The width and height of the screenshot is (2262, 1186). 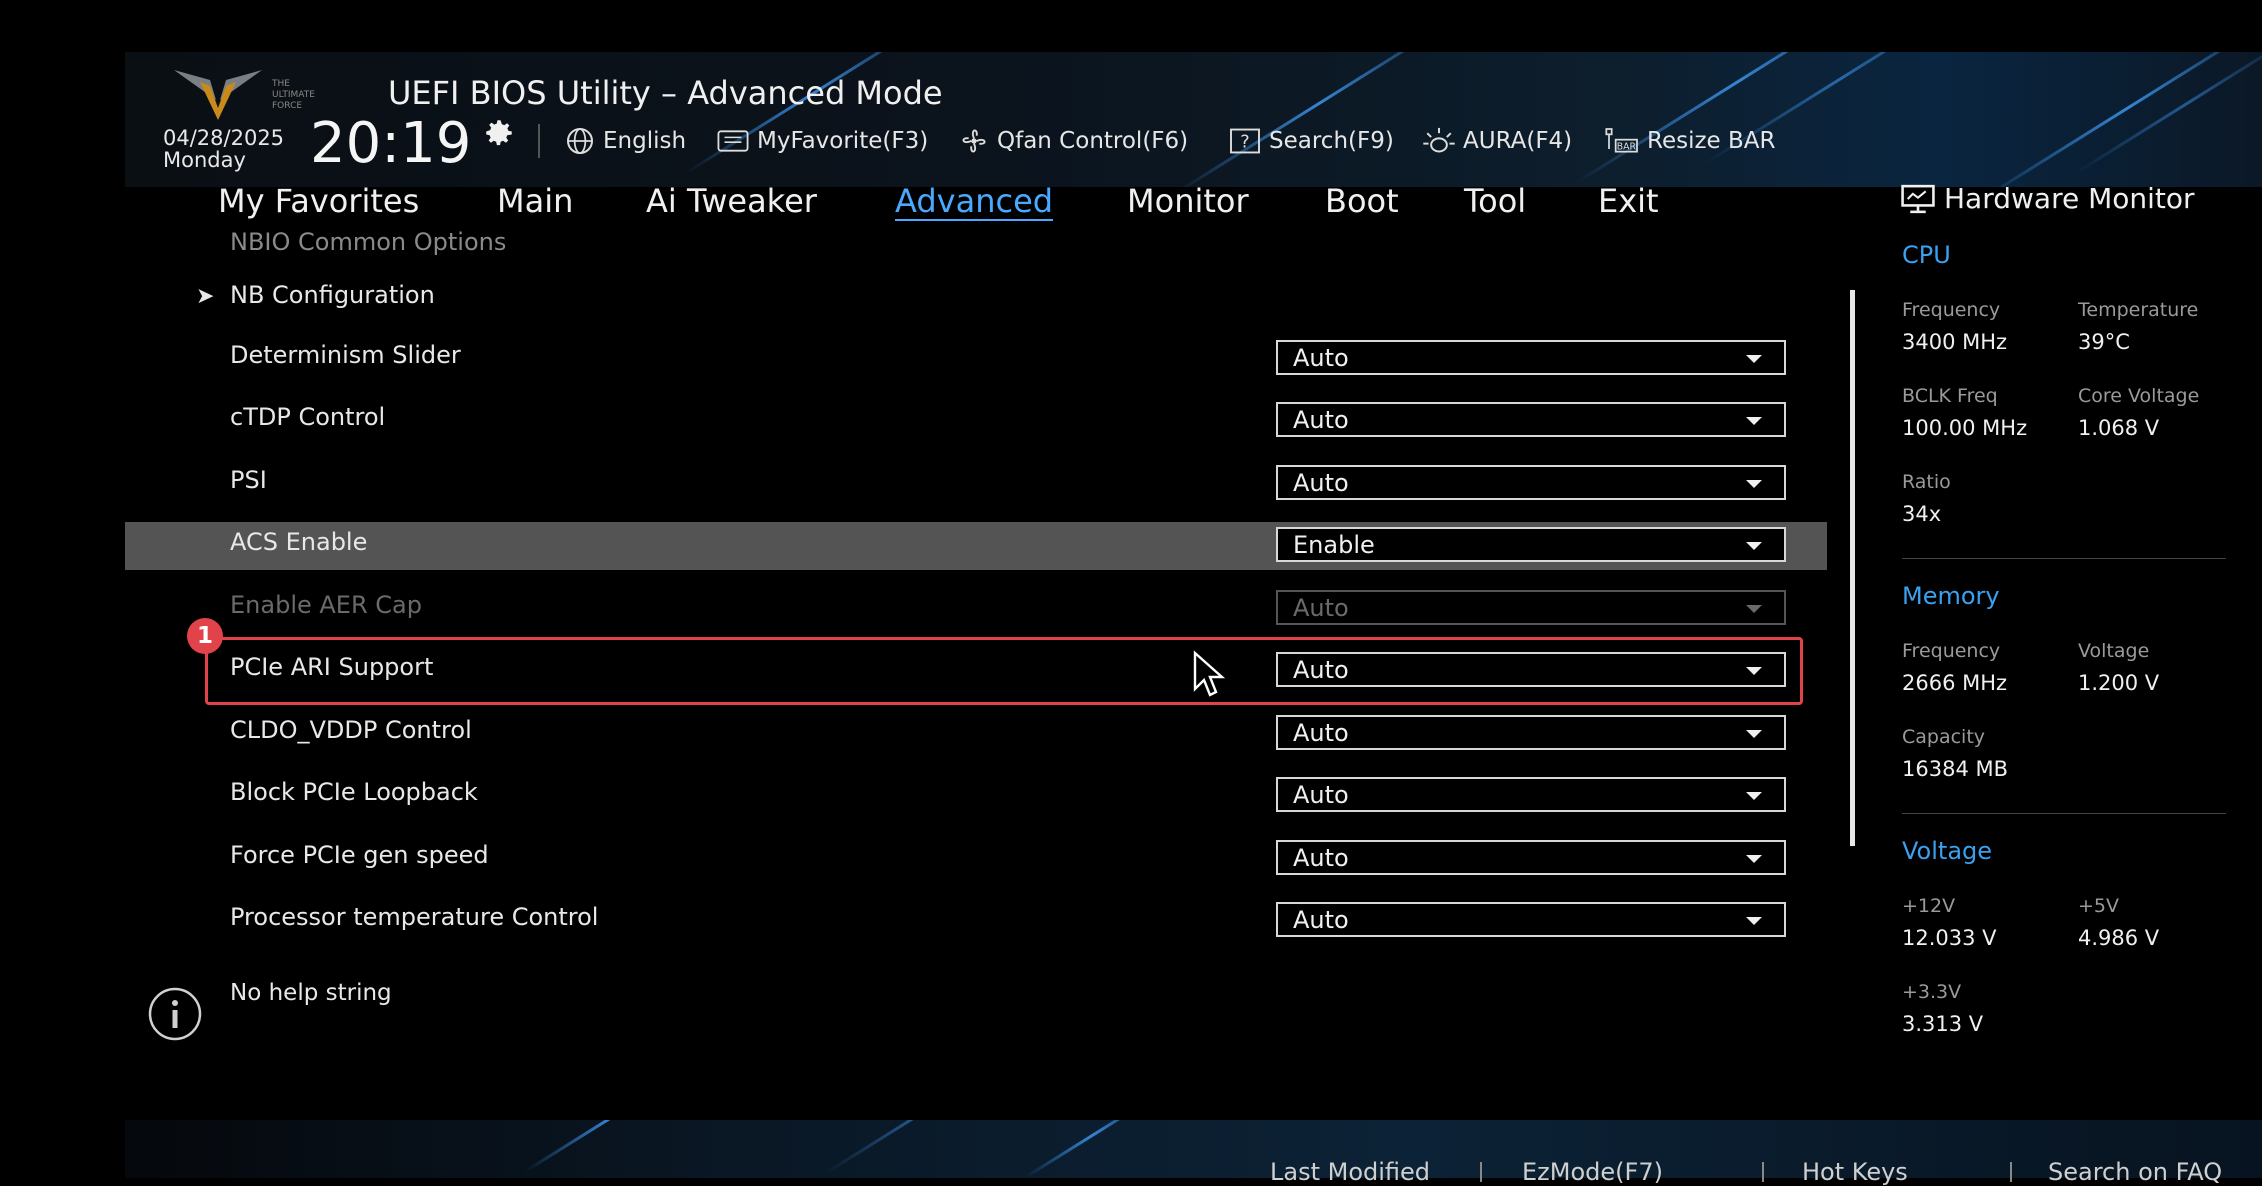 I want to click on memory-voltage-label: Voltage, so click(x=2114, y=651).